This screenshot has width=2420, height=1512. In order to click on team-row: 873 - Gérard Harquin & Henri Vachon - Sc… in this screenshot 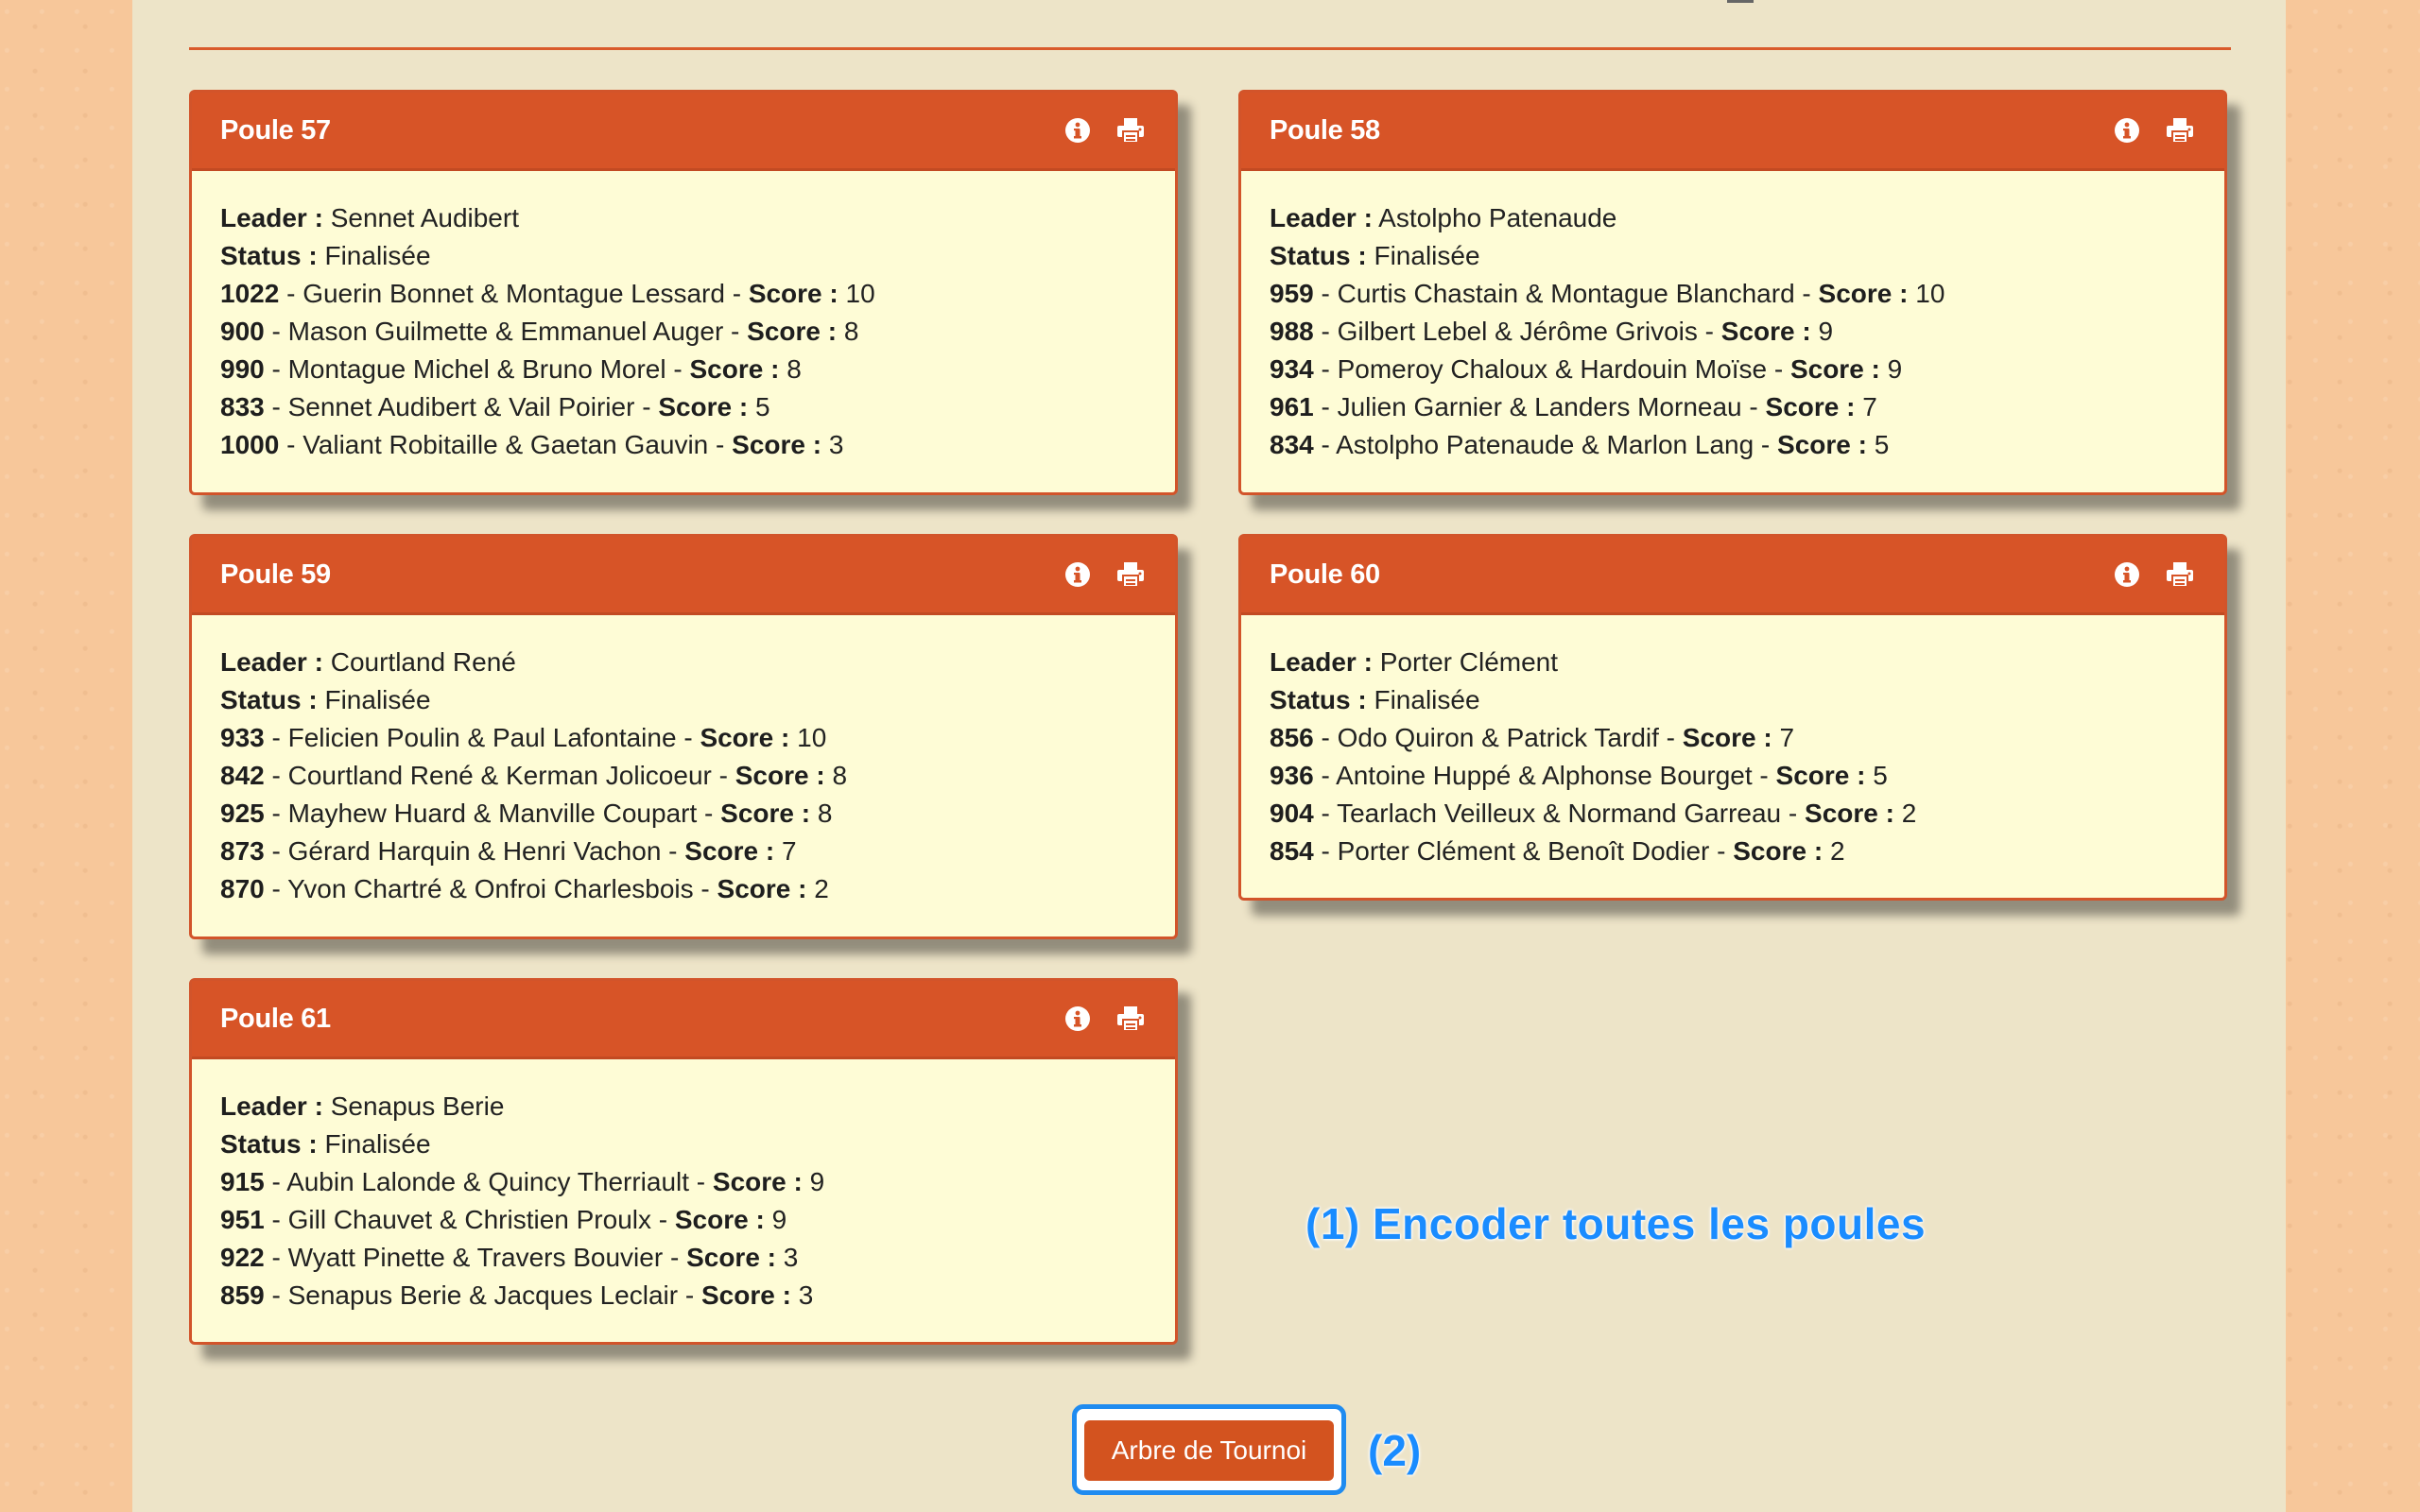, I will do `click(683, 851)`.